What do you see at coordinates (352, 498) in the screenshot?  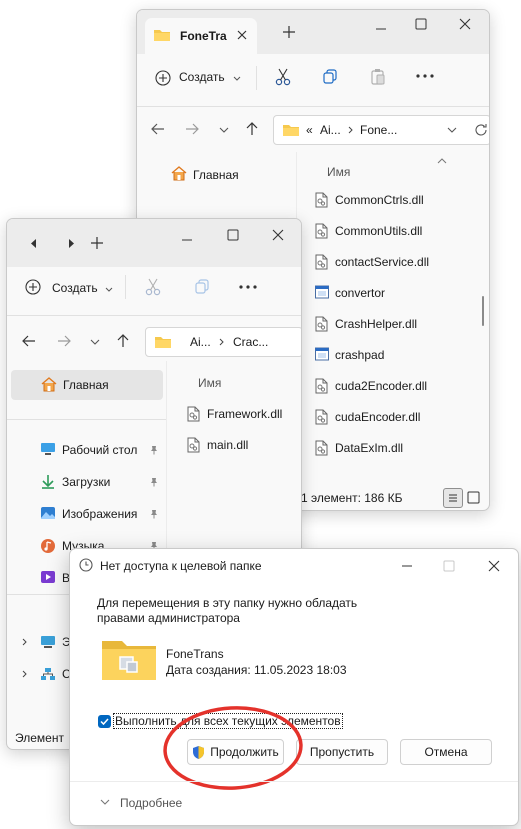 I see `status-text: 1 элемент: 186 КБ` at bounding box center [352, 498].